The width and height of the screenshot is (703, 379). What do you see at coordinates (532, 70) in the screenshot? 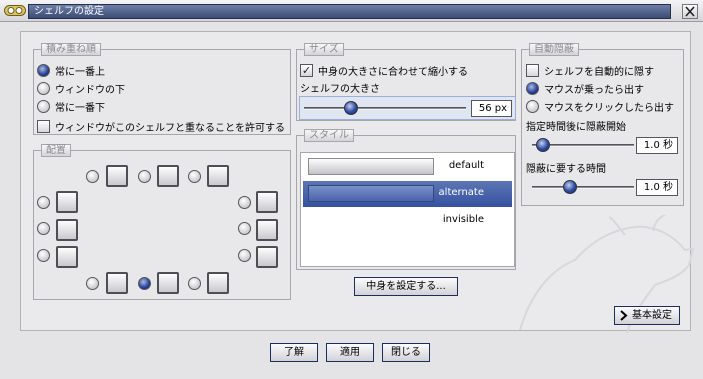
I see `autohide-checkbox` at bounding box center [532, 70].